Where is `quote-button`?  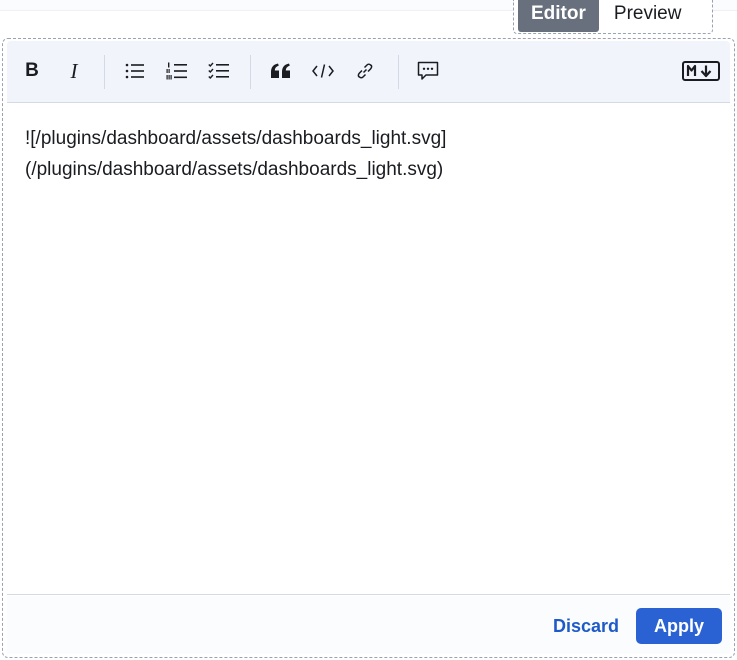 quote-button is located at coordinates (281, 71).